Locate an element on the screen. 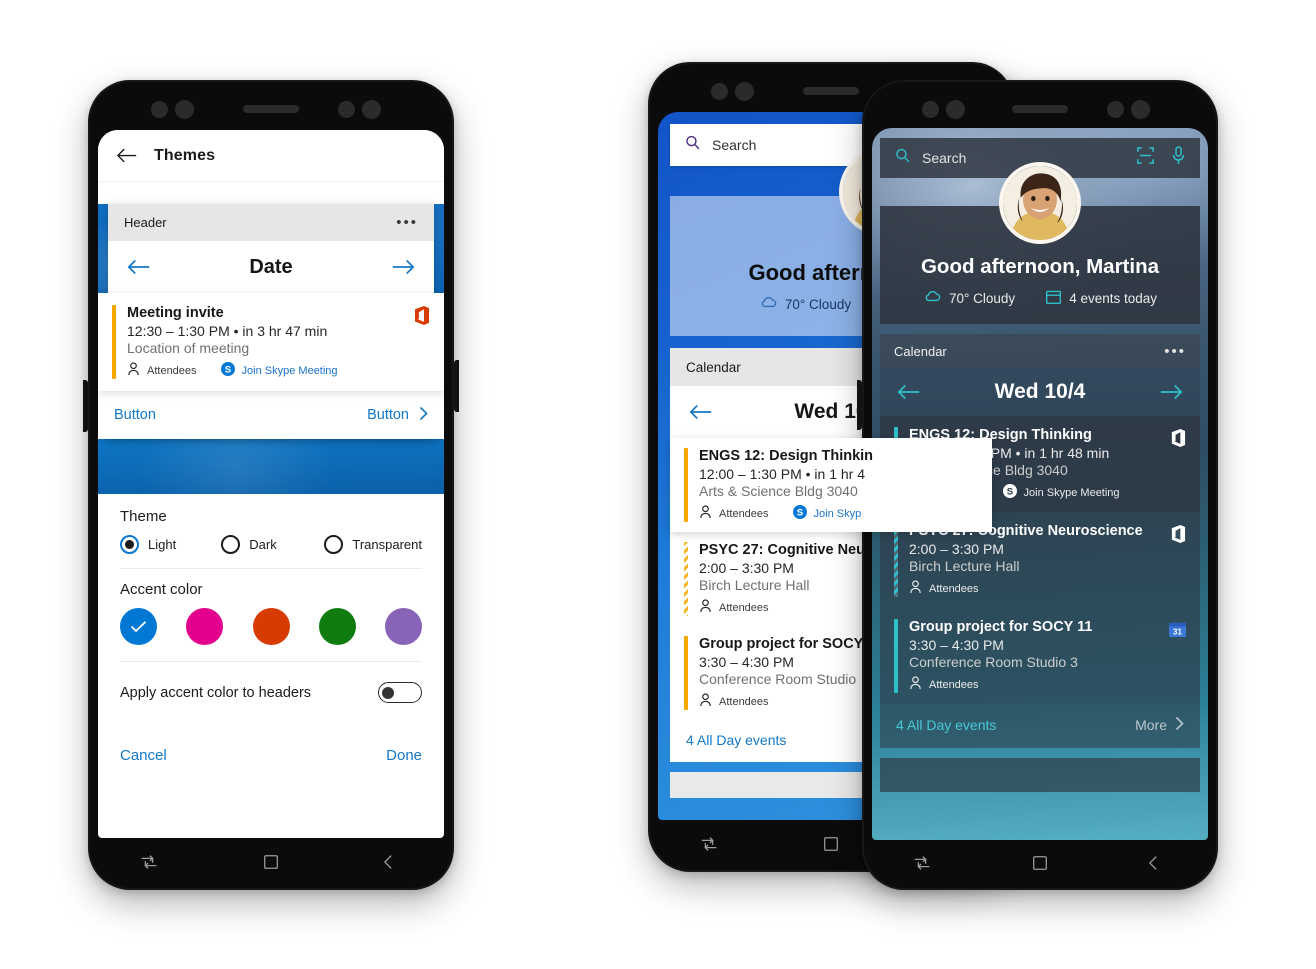 The image size is (1316, 969). accent-swatch-purple is located at coordinates (403, 626).